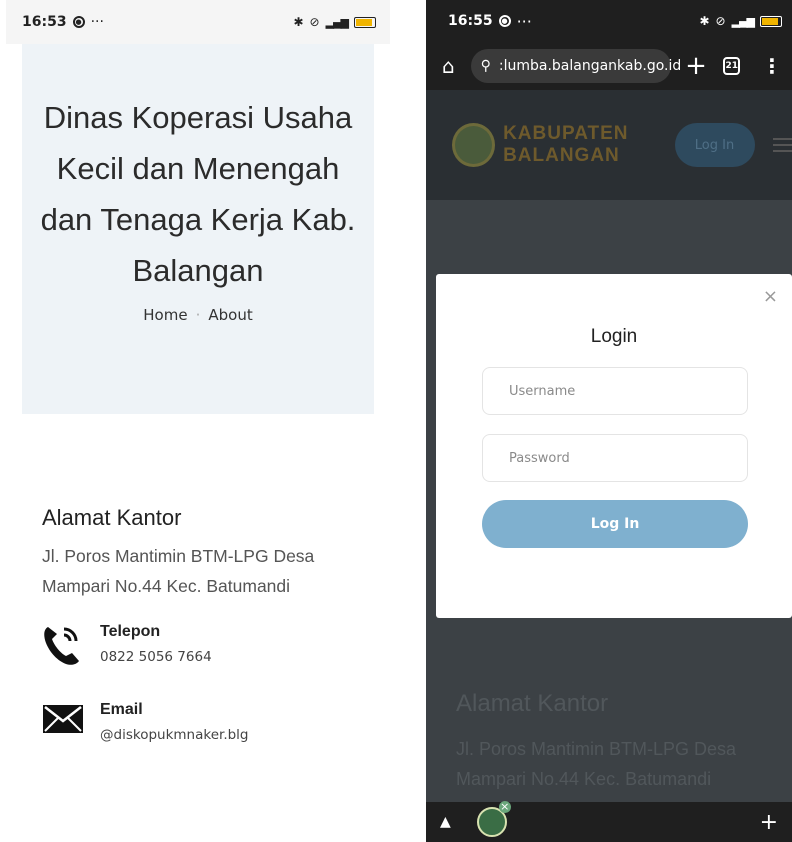  I want to click on email-row: Email @diskopukmnaker.blg, so click(202, 722).